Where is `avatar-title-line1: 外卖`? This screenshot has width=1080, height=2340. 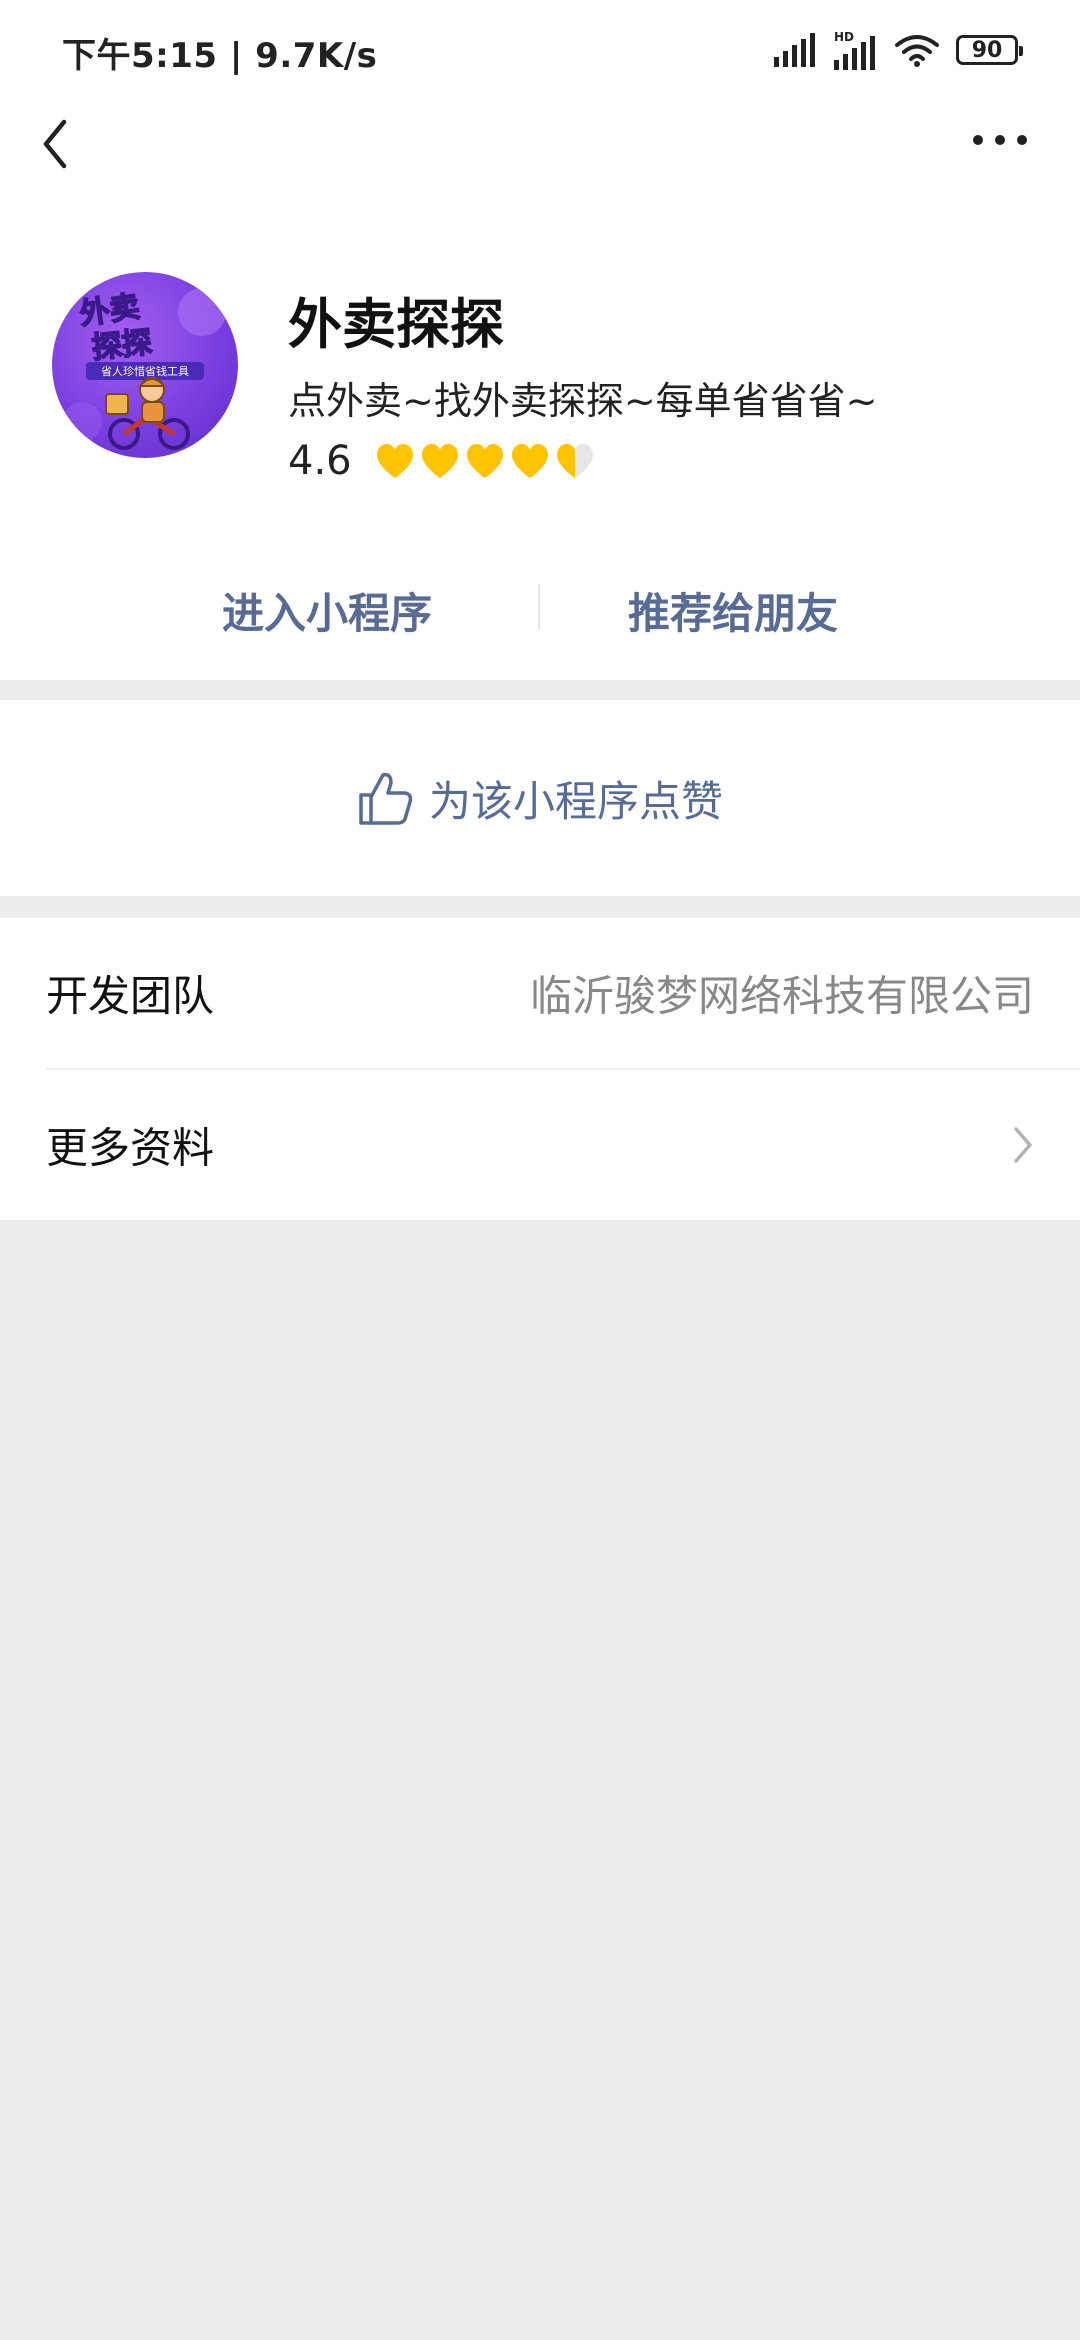
avatar-title-line1: 外卖 is located at coordinates (110, 310).